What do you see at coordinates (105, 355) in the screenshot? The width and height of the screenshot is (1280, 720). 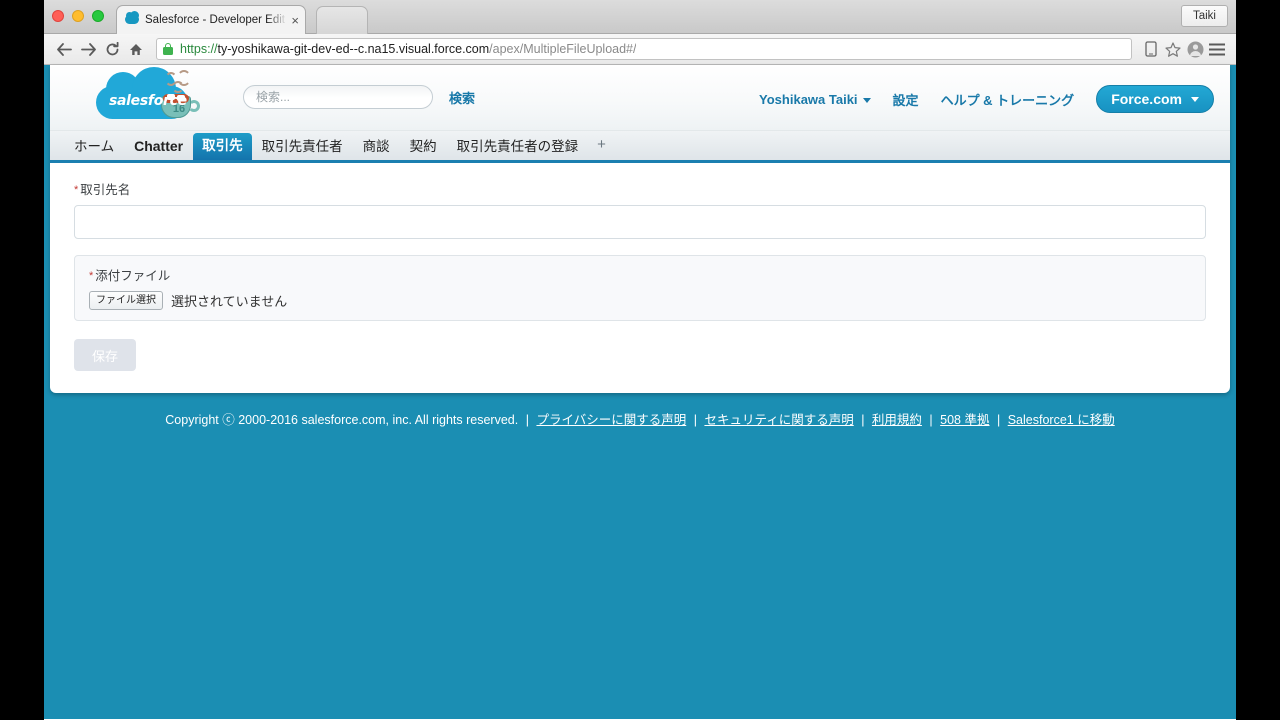 I see `save-button: 保存` at bounding box center [105, 355].